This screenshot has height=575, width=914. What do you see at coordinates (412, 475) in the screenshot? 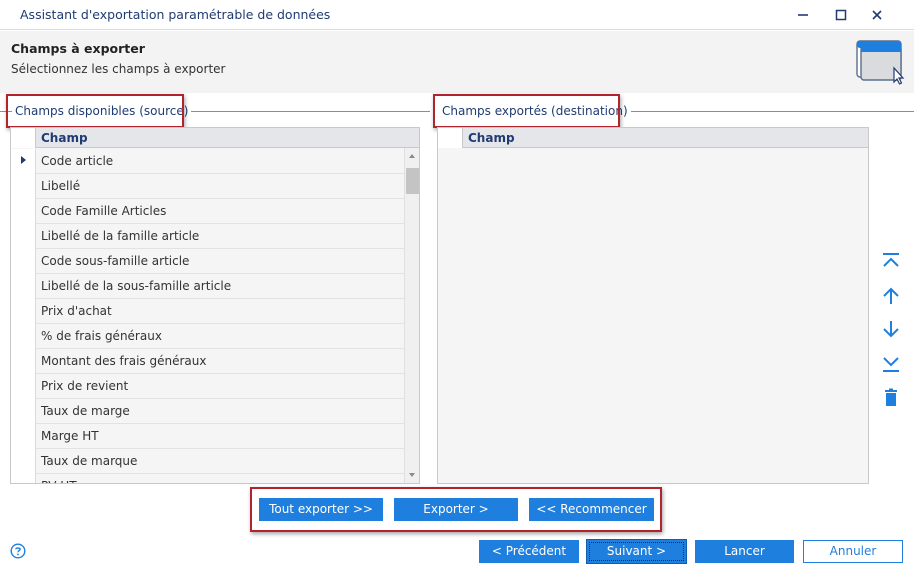
I see `scroll-down-icon` at bounding box center [412, 475].